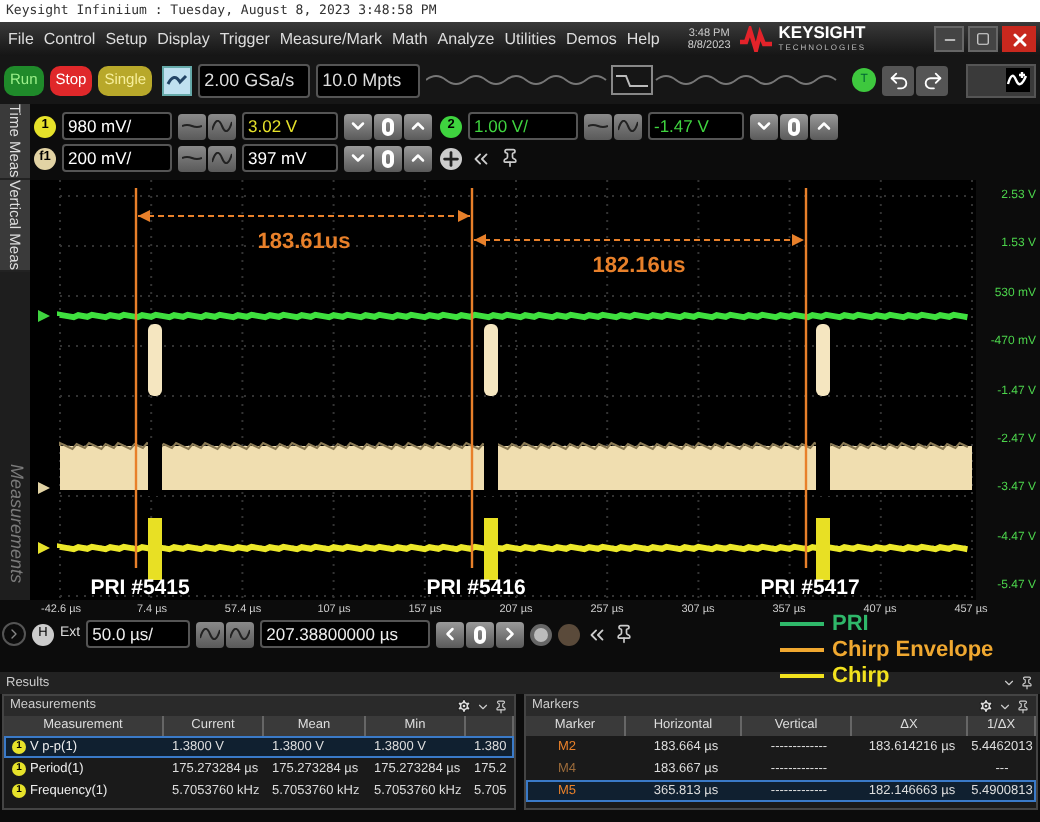 This screenshot has height=822, width=1040. I want to click on redo-button, so click(932, 80).